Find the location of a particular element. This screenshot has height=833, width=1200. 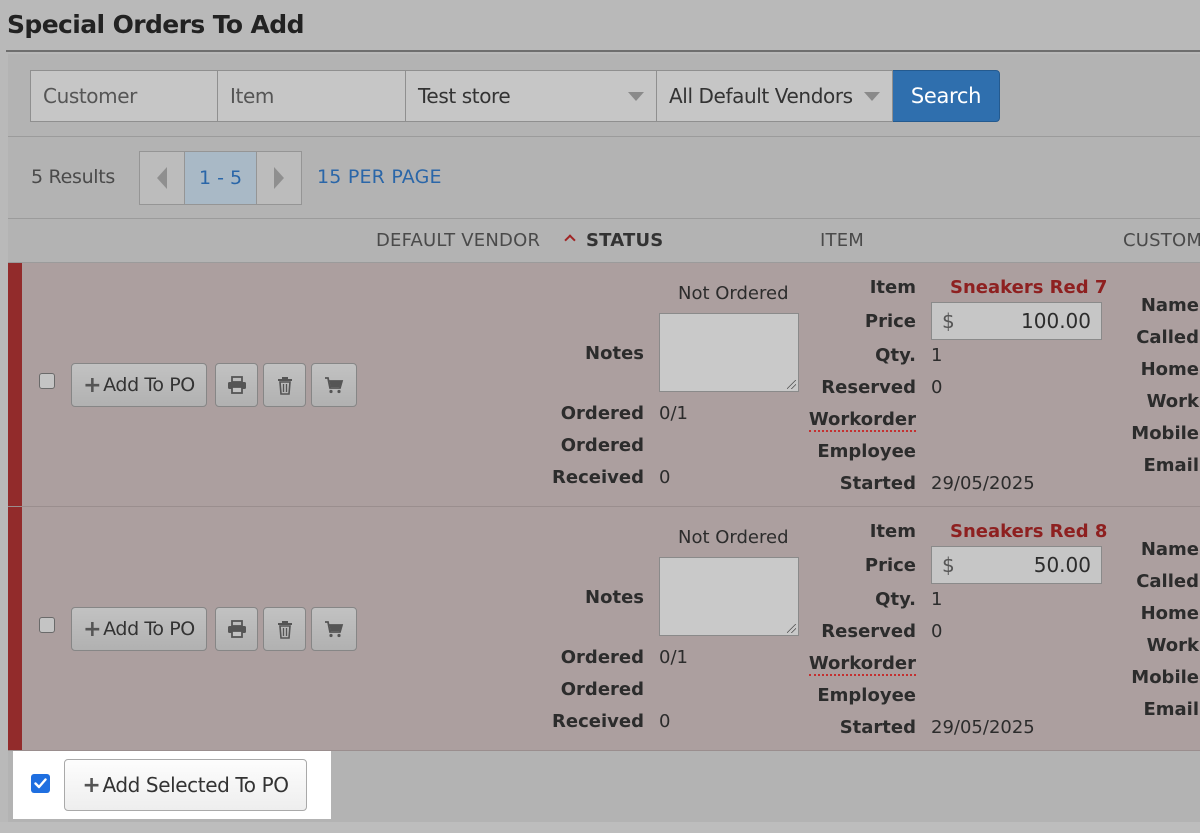

item-search-input: Item is located at coordinates (311, 96).